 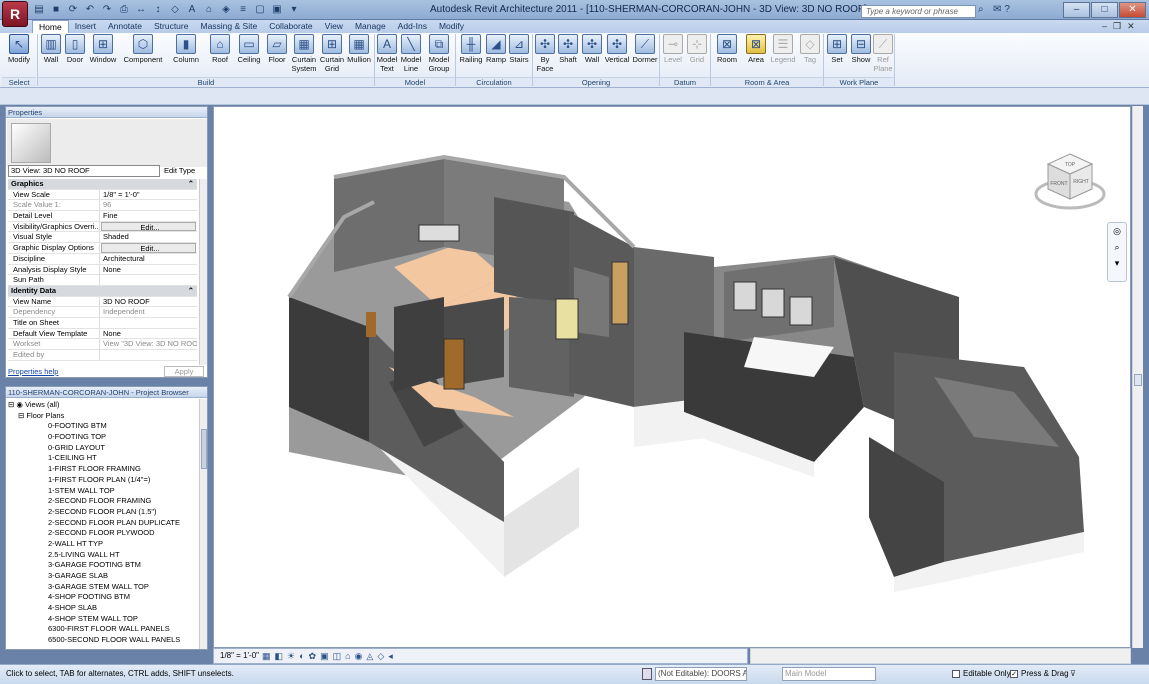 I want to click on tab-massing-site: Massing & Site, so click(x=228, y=26).